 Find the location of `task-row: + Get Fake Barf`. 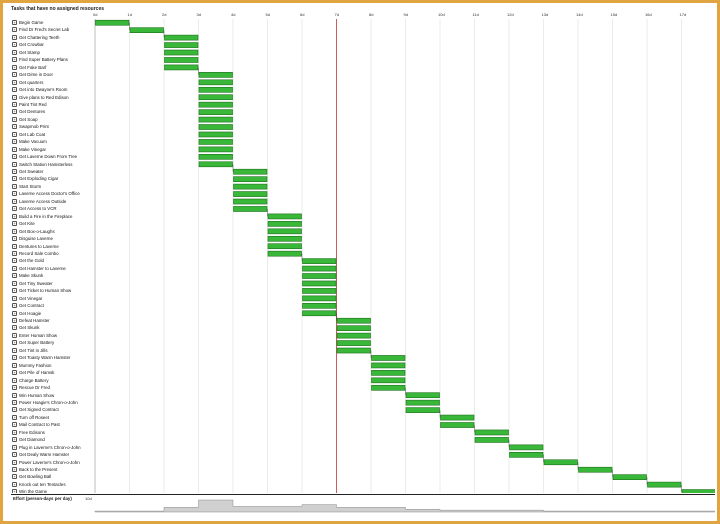

task-row: + Get Fake Barf is located at coordinates (53, 68).